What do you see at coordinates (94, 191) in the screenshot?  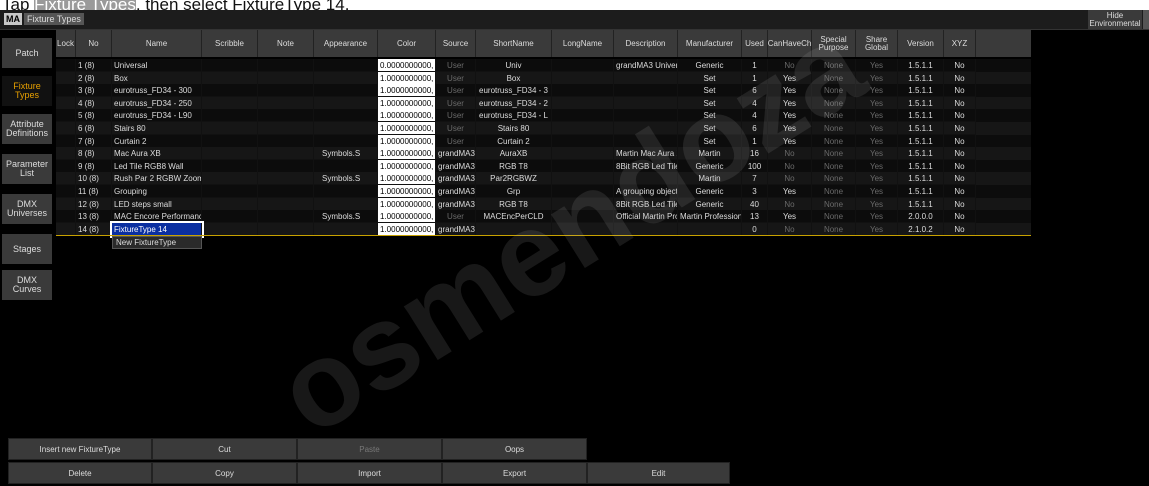 I see `cell-no: 11 (8)` at bounding box center [94, 191].